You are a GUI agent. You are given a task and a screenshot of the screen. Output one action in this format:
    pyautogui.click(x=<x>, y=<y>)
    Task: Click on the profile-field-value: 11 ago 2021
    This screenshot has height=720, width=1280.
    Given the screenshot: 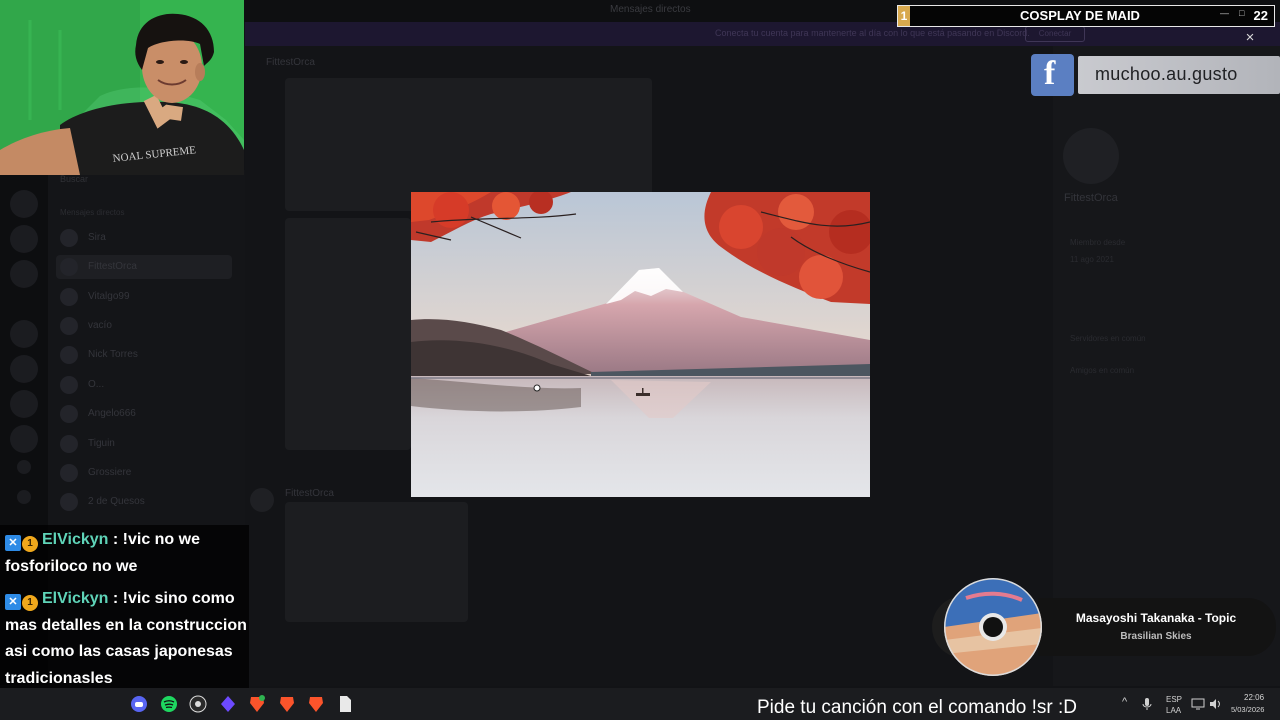 What is the action you would take?
    pyautogui.click(x=1092, y=259)
    